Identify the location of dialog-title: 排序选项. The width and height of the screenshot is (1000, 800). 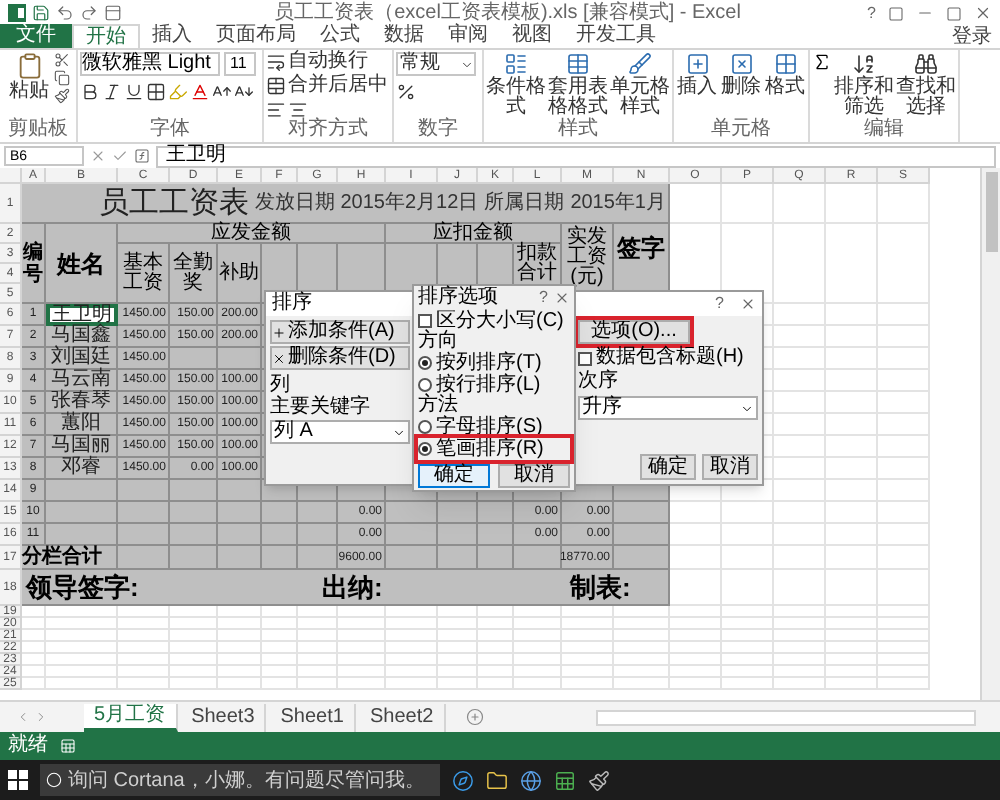
(458, 298).